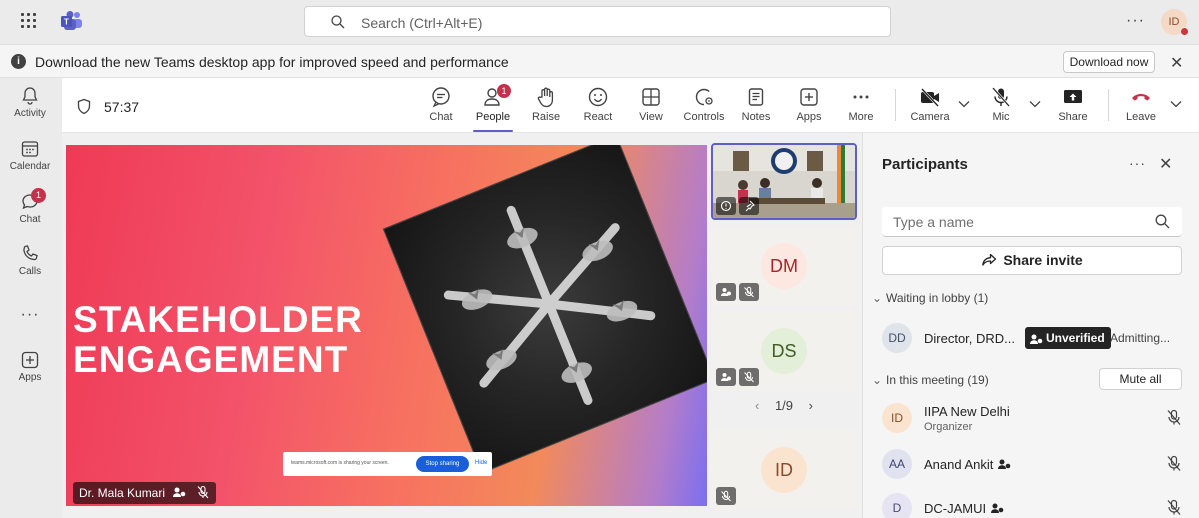 The width and height of the screenshot is (1199, 518). What do you see at coordinates (30, 96) in the screenshot?
I see `bell-icon` at bounding box center [30, 96].